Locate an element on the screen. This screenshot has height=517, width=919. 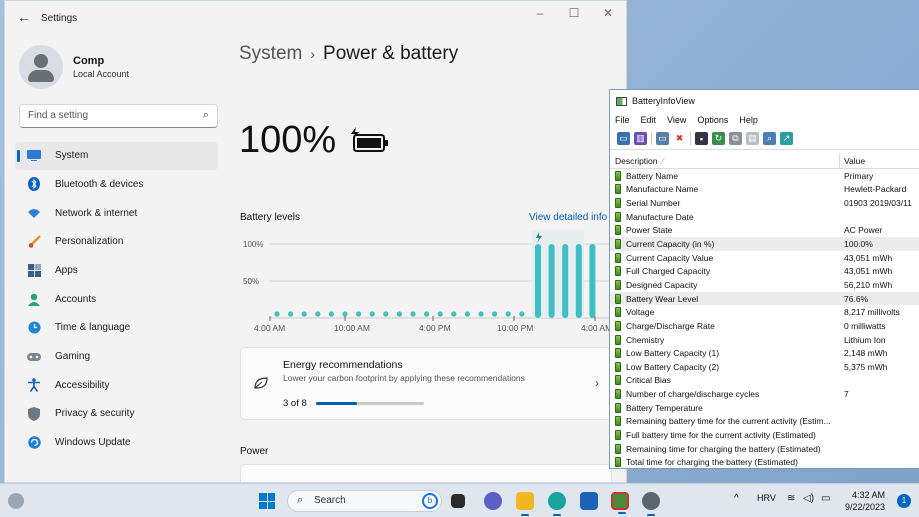
battery-charging-icon is located at coordinates (369, 139).